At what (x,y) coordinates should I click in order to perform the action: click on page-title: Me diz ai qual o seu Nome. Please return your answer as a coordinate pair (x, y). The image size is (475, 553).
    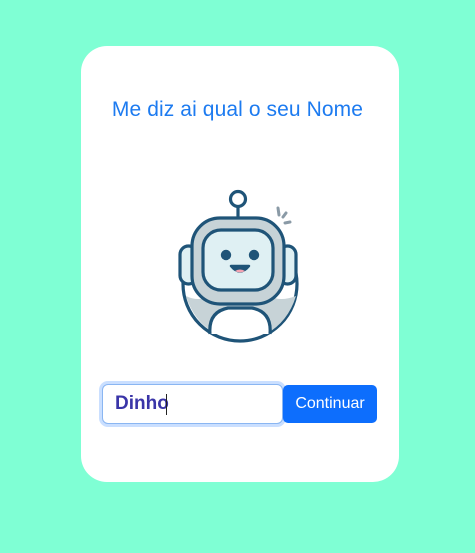
    Looking at the image, I should click on (237, 109).